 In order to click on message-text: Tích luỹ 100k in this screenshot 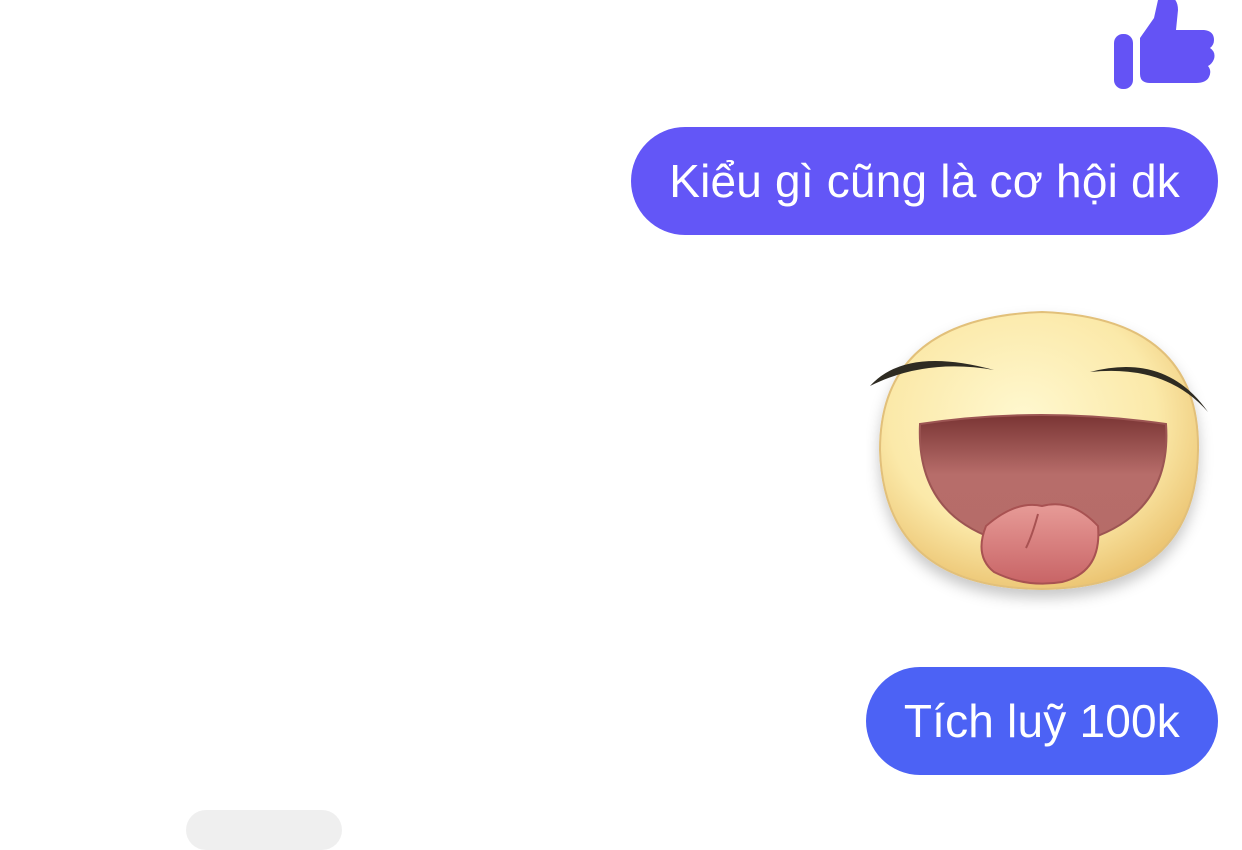, I will do `click(1041, 721)`.